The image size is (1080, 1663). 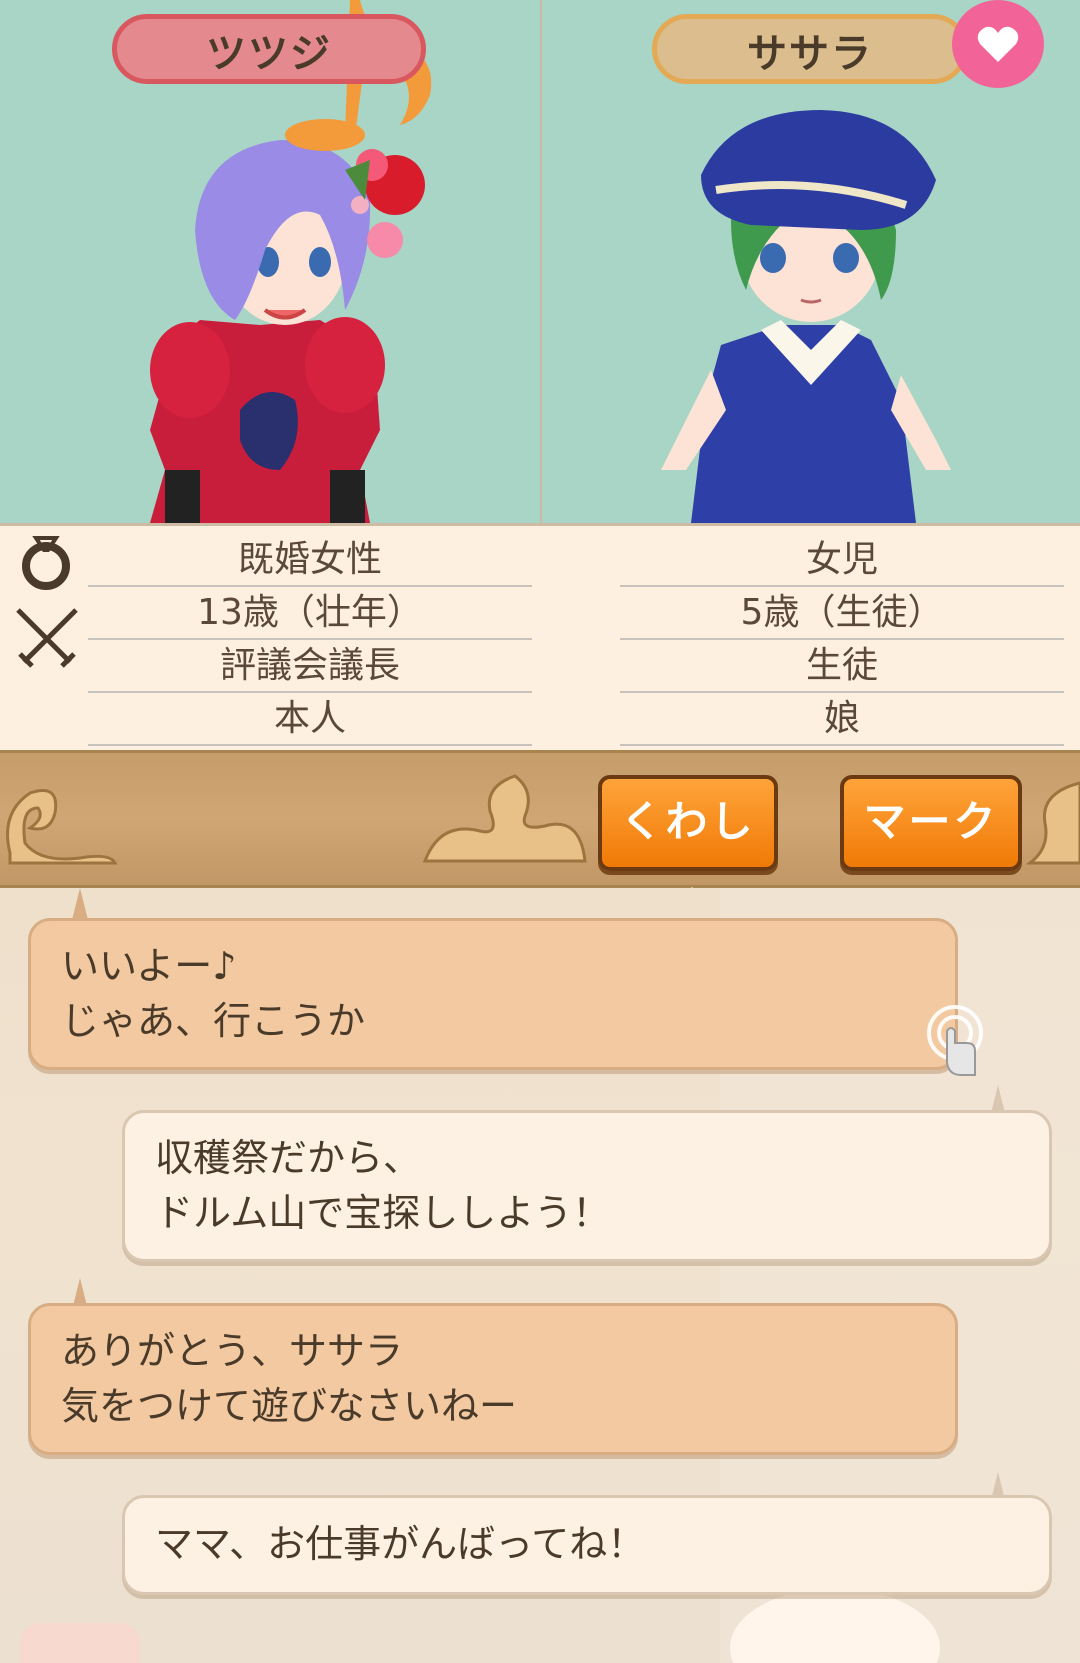 What do you see at coordinates (232, 1351) in the screenshot?
I see `chat-line: ありがとう、ササラ` at bounding box center [232, 1351].